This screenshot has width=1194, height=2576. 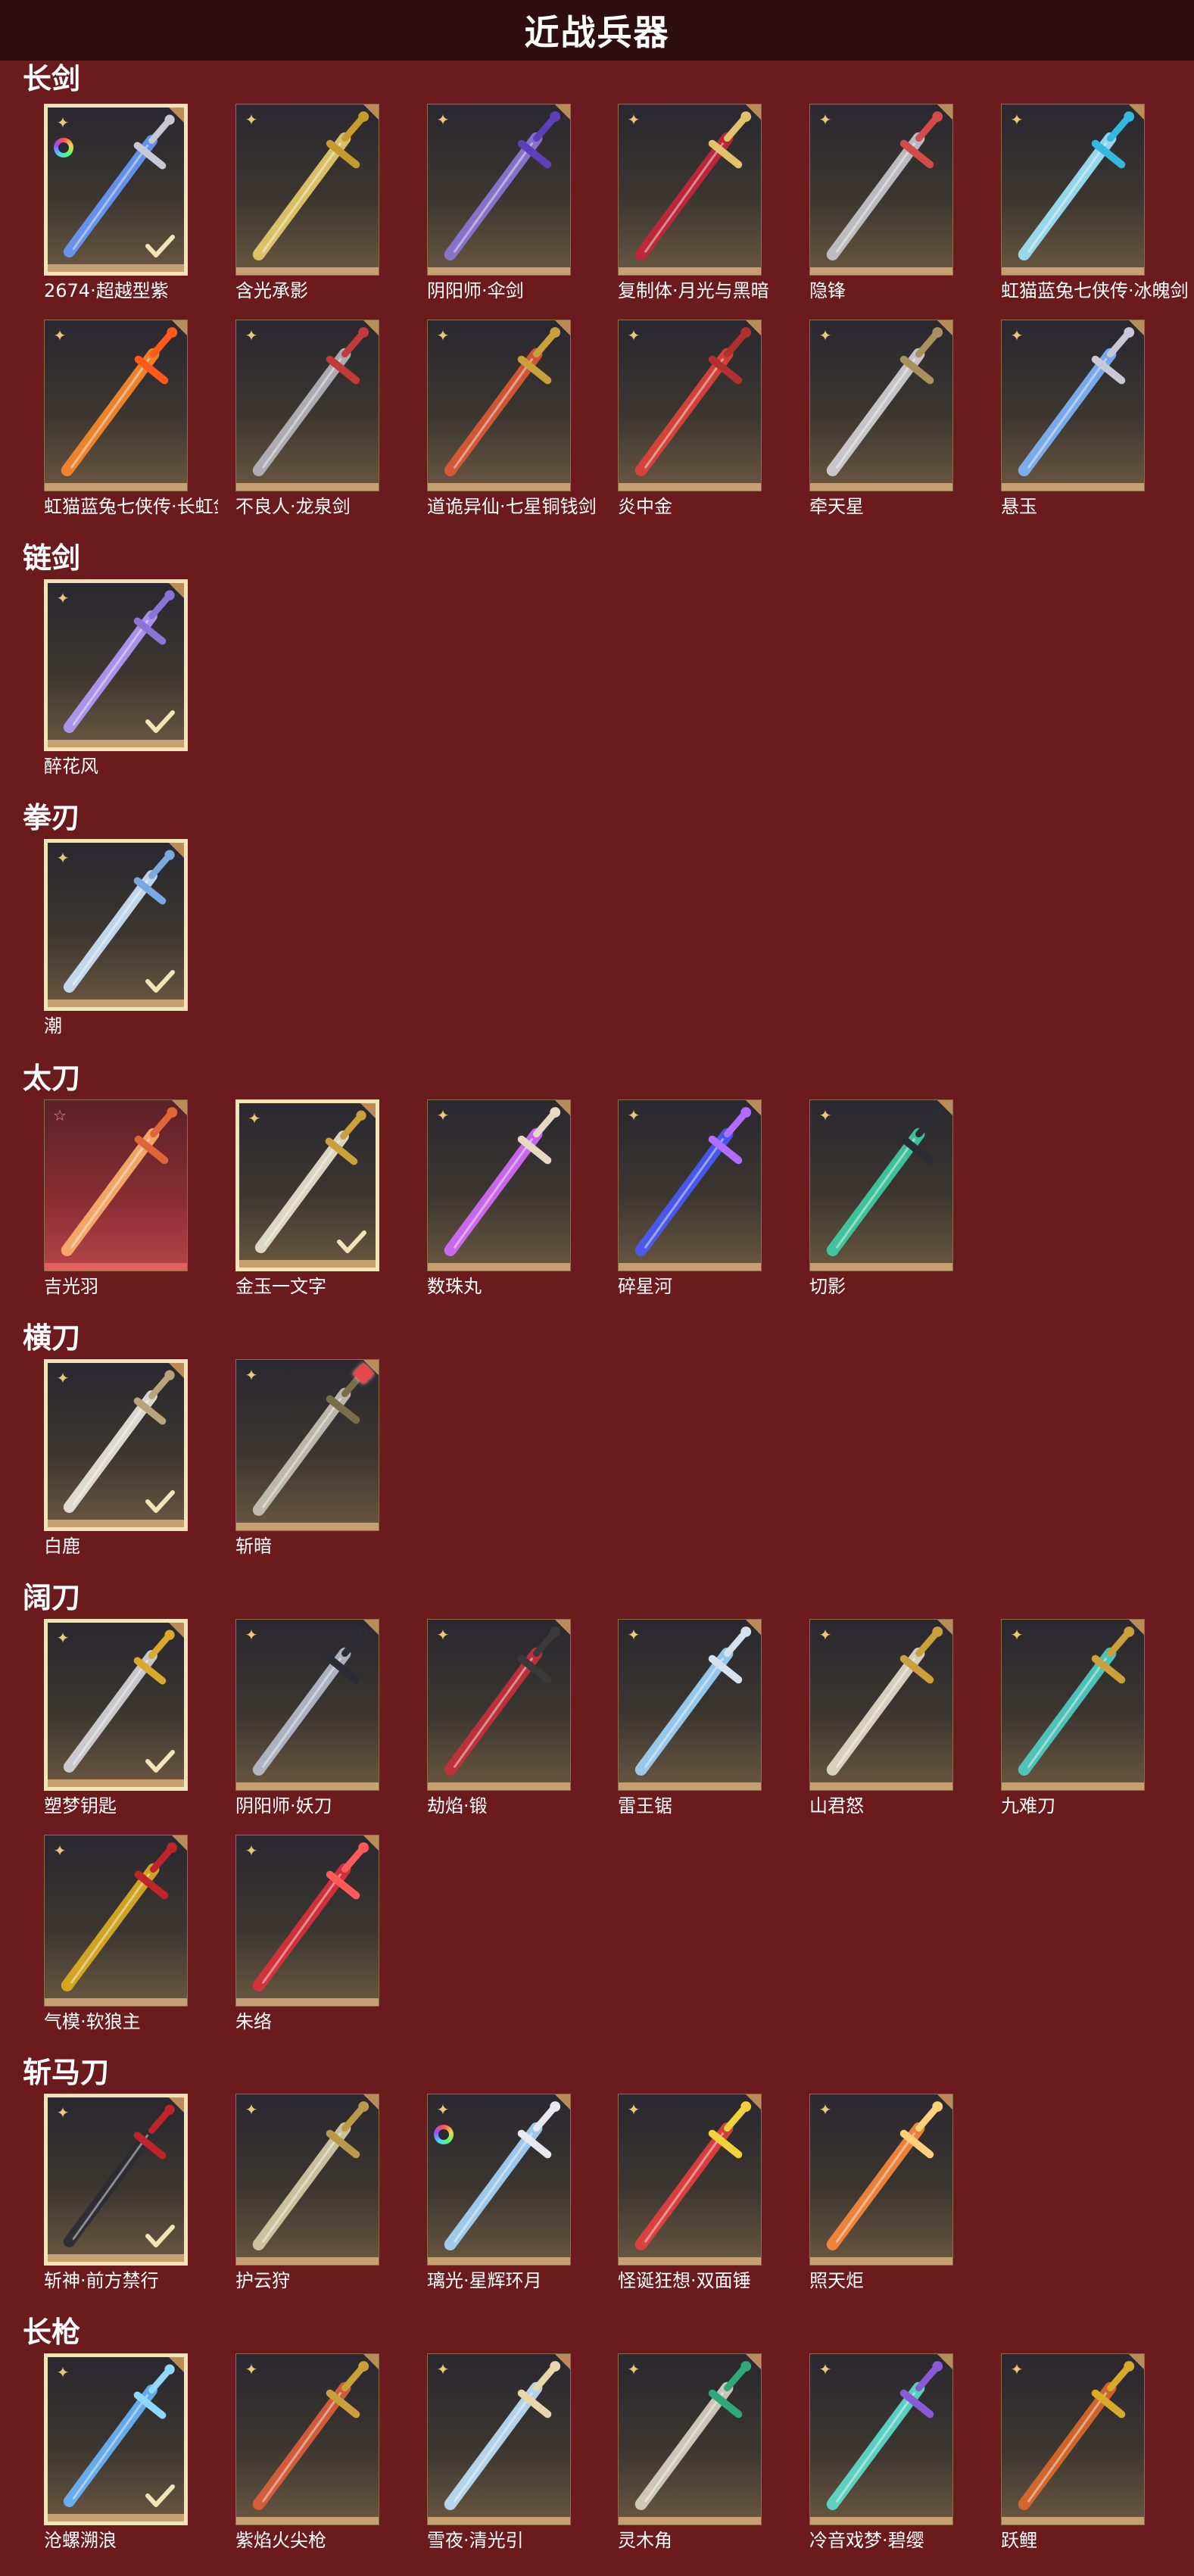 I want to click on weapon-name: 阴阳师·伞剑, so click(x=475, y=290).